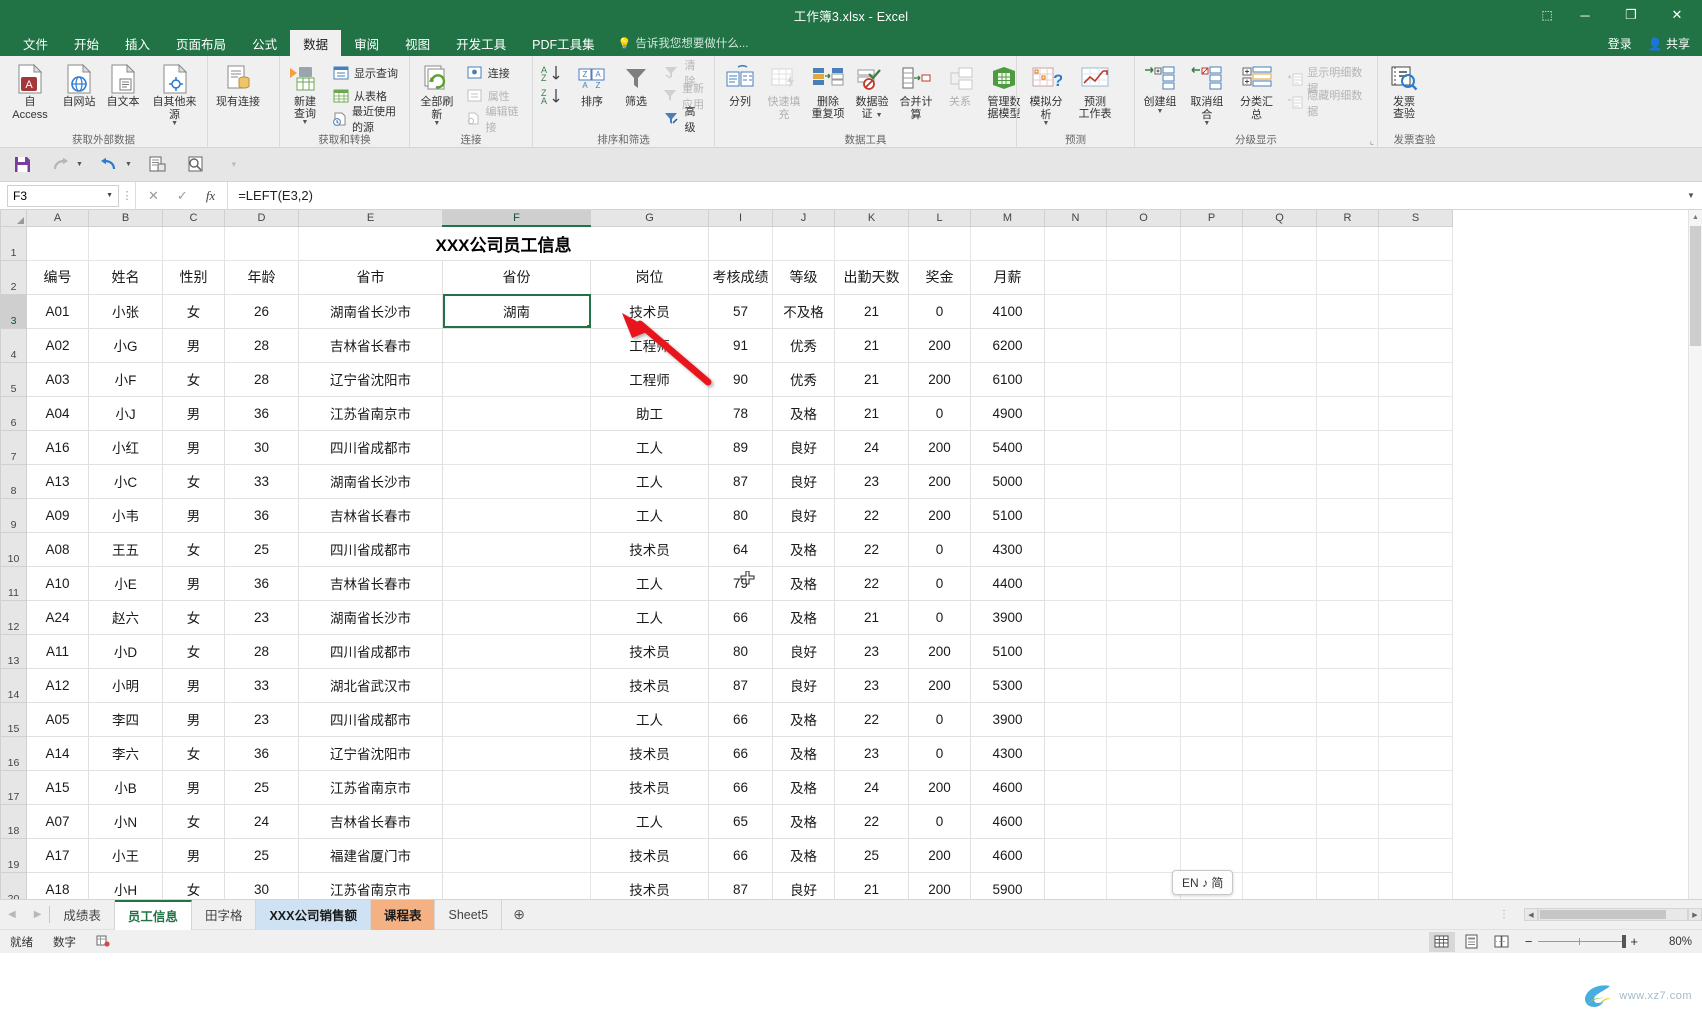 This screenshot has width=1702, height=1035. I want to click on cell-Q16, so click(1279, 753).